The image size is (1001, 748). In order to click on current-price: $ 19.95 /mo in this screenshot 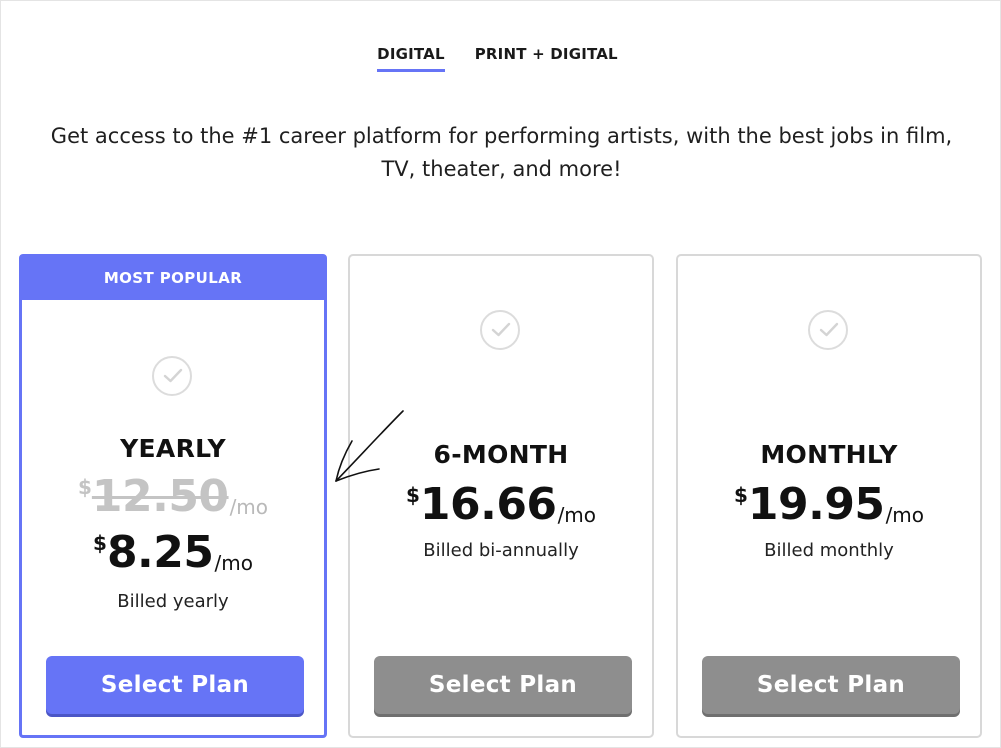, I will do `click(829, 505)`.